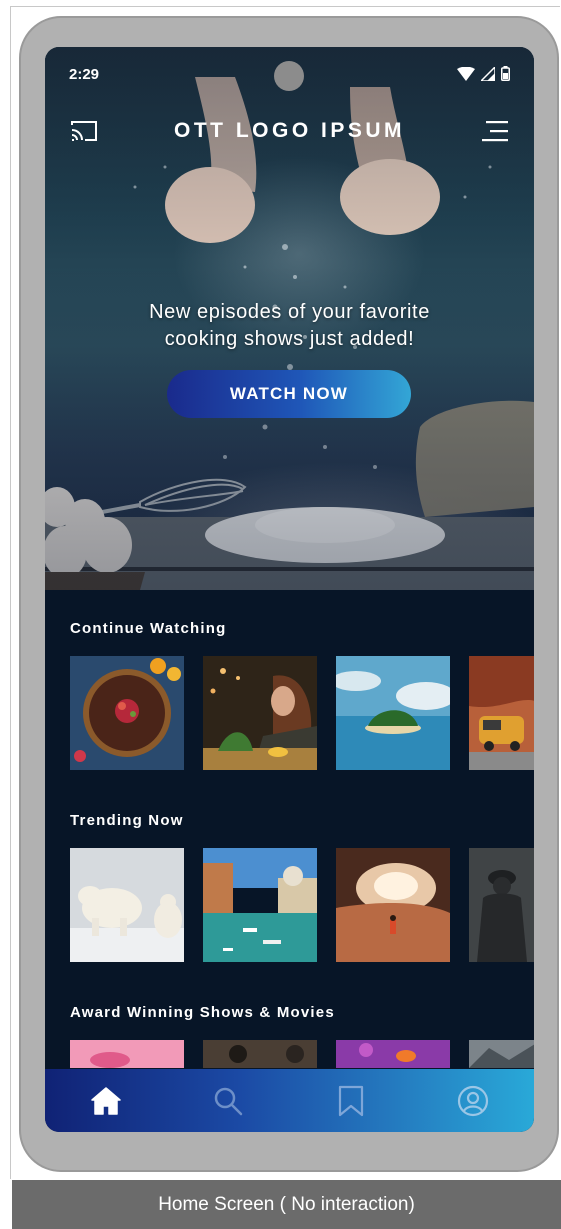 This screenshot has width=561, height=1229. I want to click on top-navigation: OTT LOGO IPSUM, so click(289, 133).